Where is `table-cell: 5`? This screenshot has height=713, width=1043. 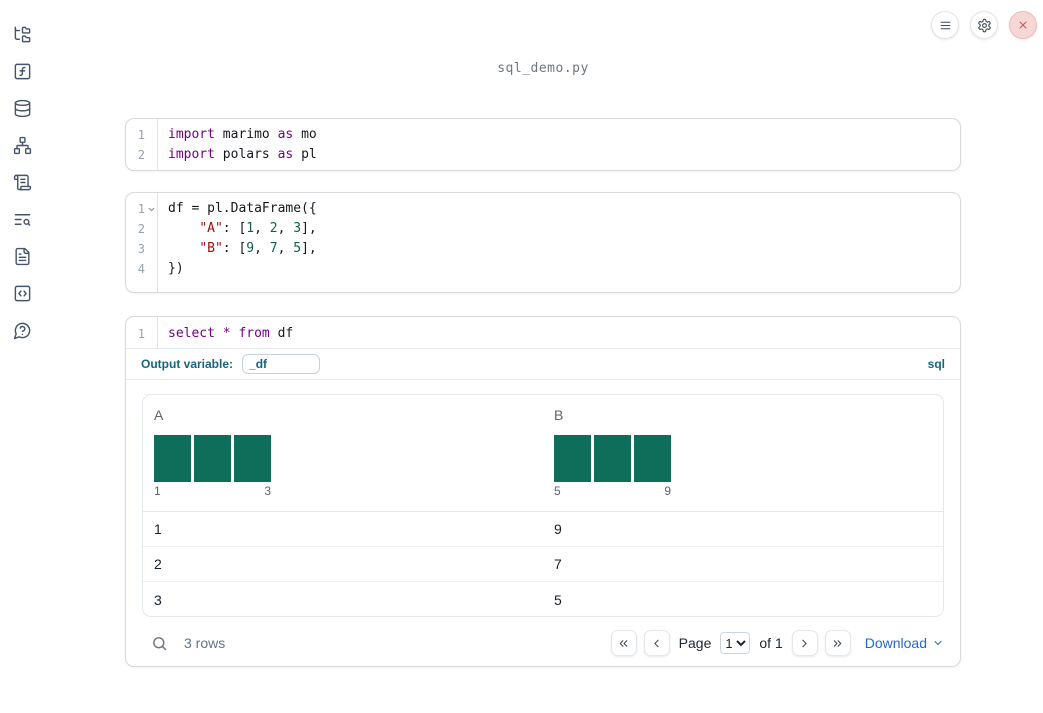
table-cell: 5 is located at coordinates (558, 599).